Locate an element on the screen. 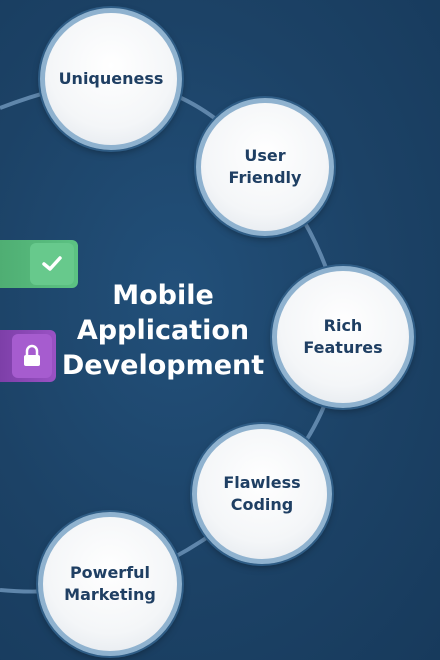 Image resolution: width=440 pixels, height=660 pixels. node-rich-features: Rich Features is located at coordinates (343, 337).